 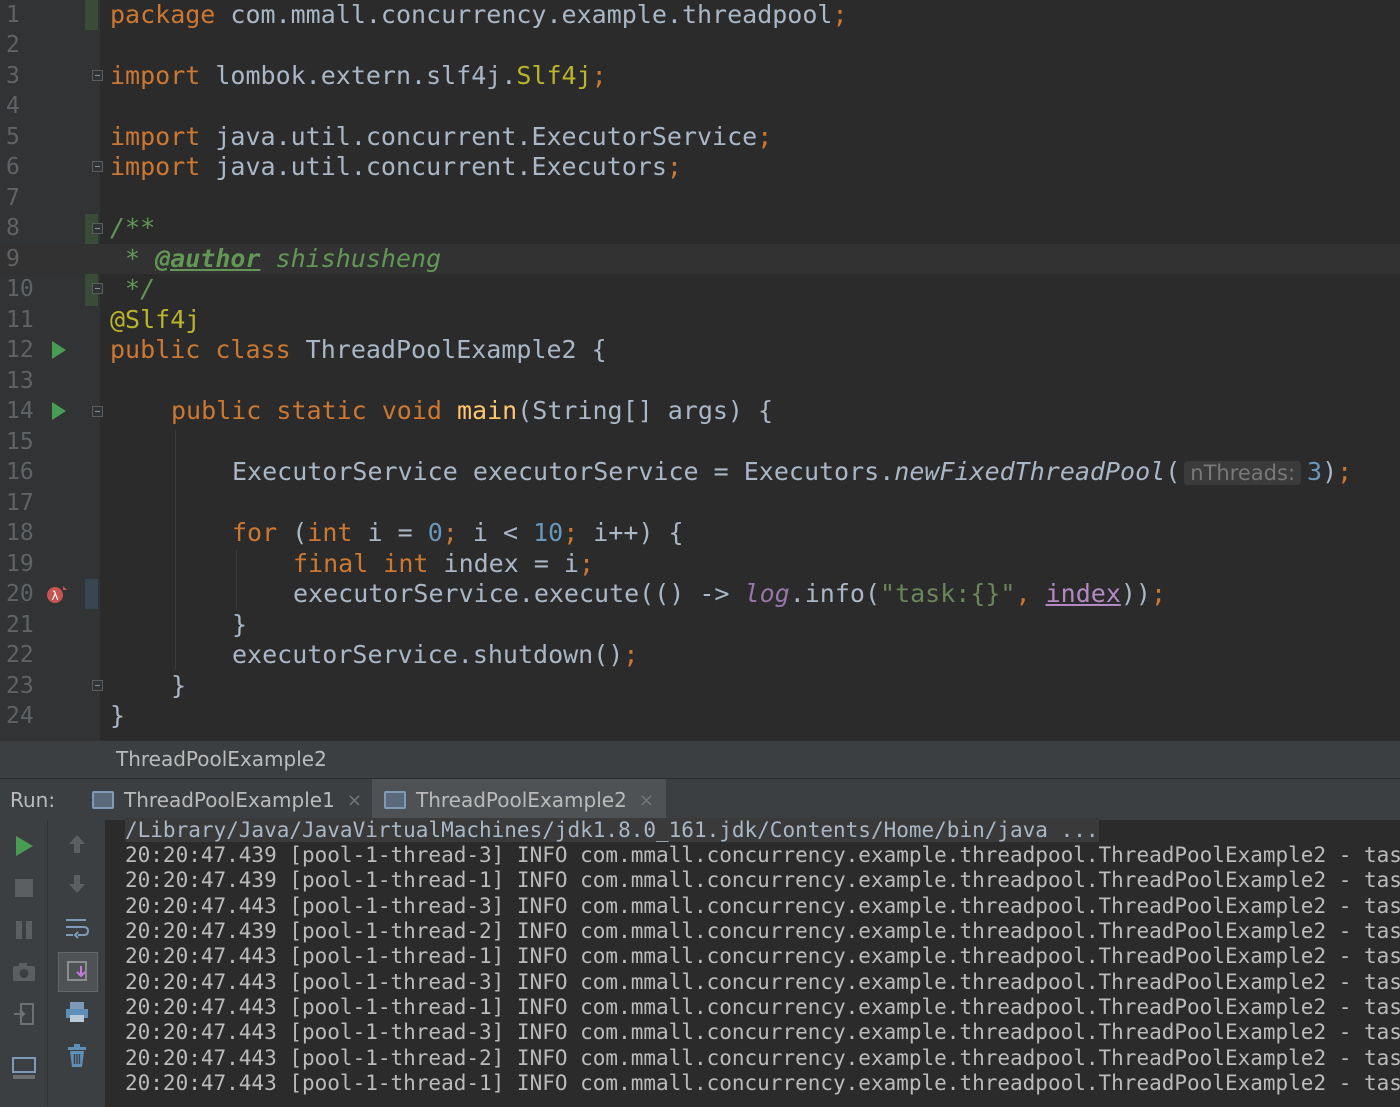 I want to click on code-line: 18 for (int i = 0; i < 10; i++) {, so click(x=700, y=533).